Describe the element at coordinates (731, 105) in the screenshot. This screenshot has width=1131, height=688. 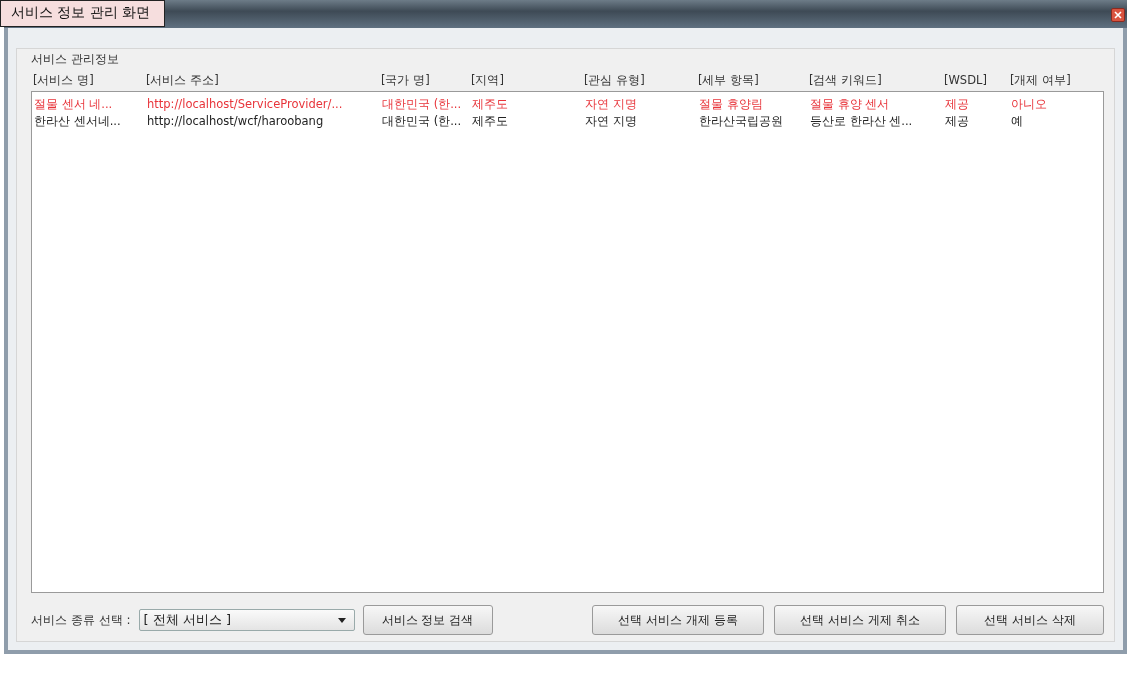
I see `table-cell-text: 절물 휴양림` at that location.